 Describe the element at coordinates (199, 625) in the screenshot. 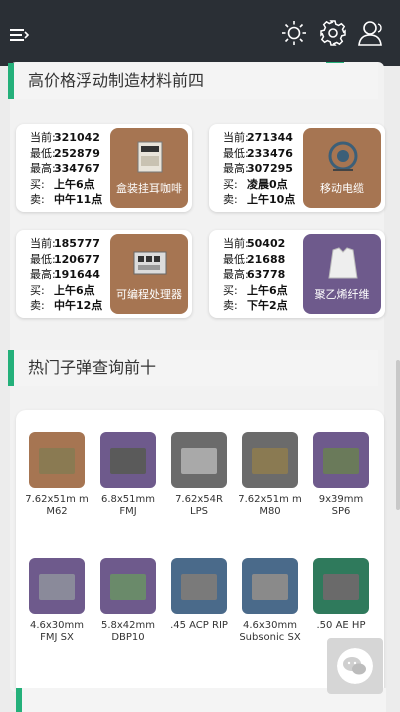

I see `bullet-name: .45 ACP RIP` at that location.